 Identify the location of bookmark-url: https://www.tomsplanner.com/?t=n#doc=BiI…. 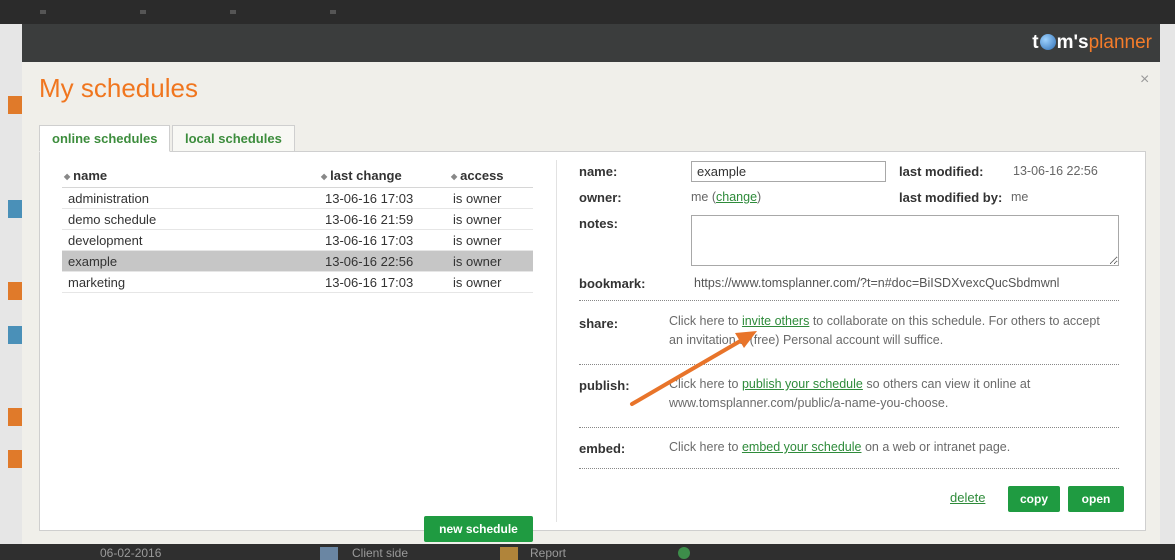
(876, 283).